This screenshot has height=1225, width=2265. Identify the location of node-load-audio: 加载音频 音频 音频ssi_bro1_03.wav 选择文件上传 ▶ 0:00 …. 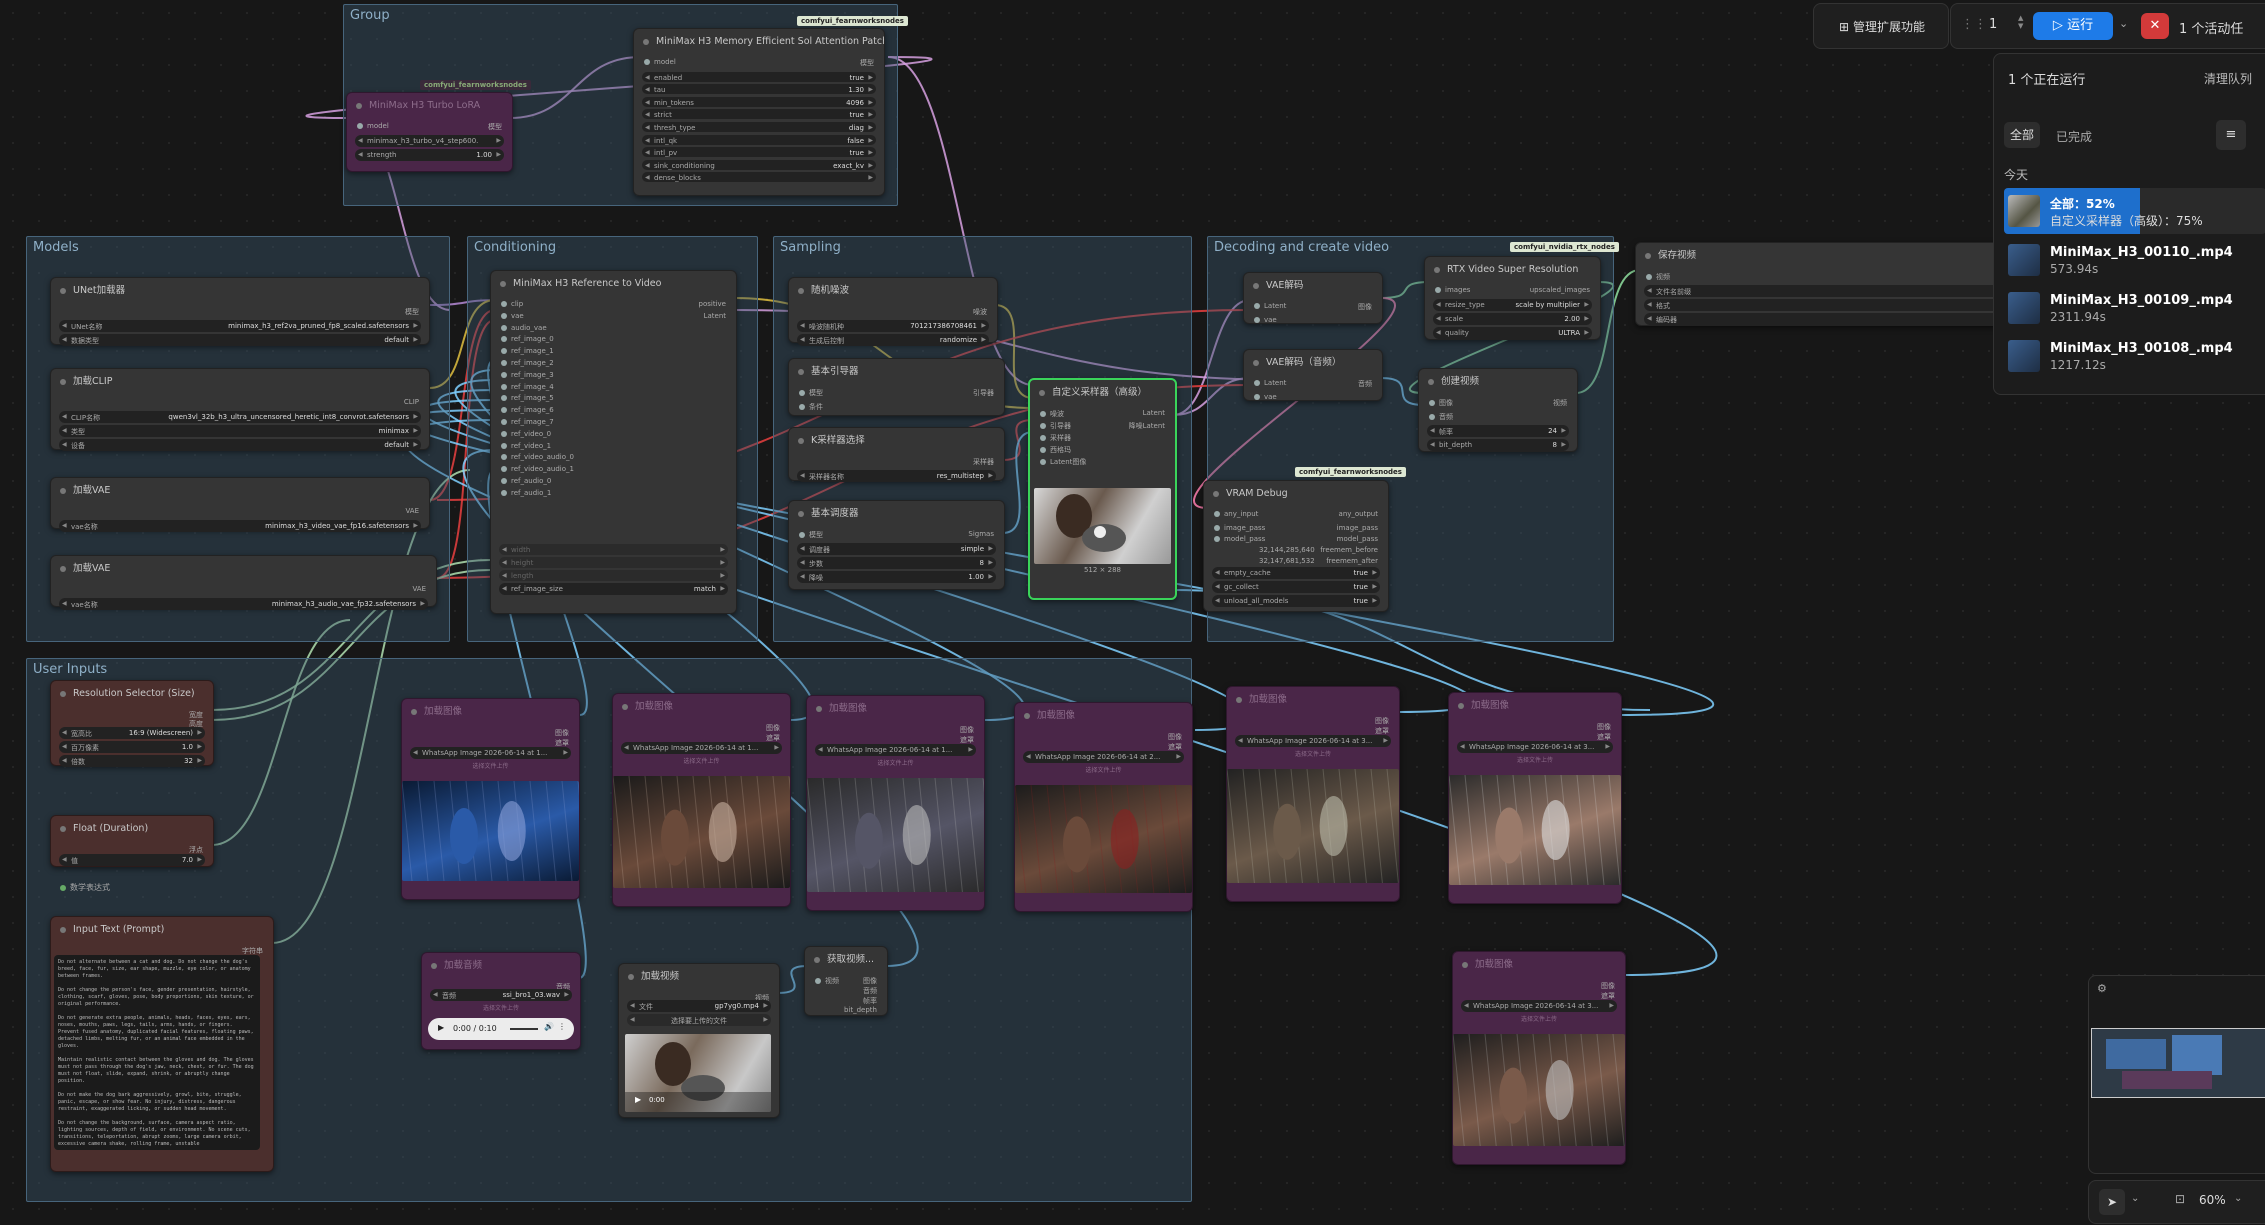
(501, 1001).